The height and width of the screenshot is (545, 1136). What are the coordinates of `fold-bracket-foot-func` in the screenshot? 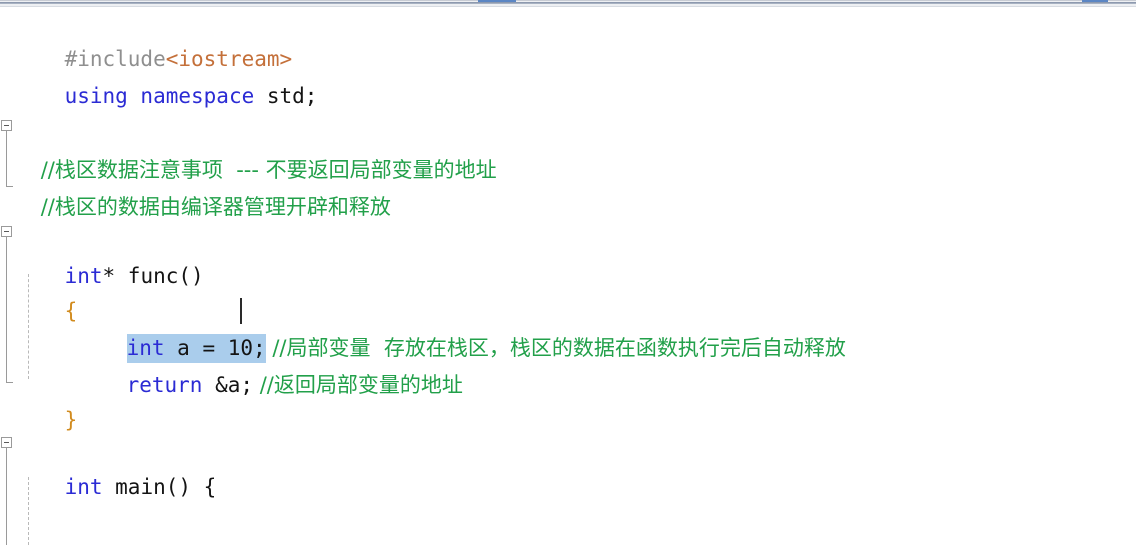 It's located at (9, 382).